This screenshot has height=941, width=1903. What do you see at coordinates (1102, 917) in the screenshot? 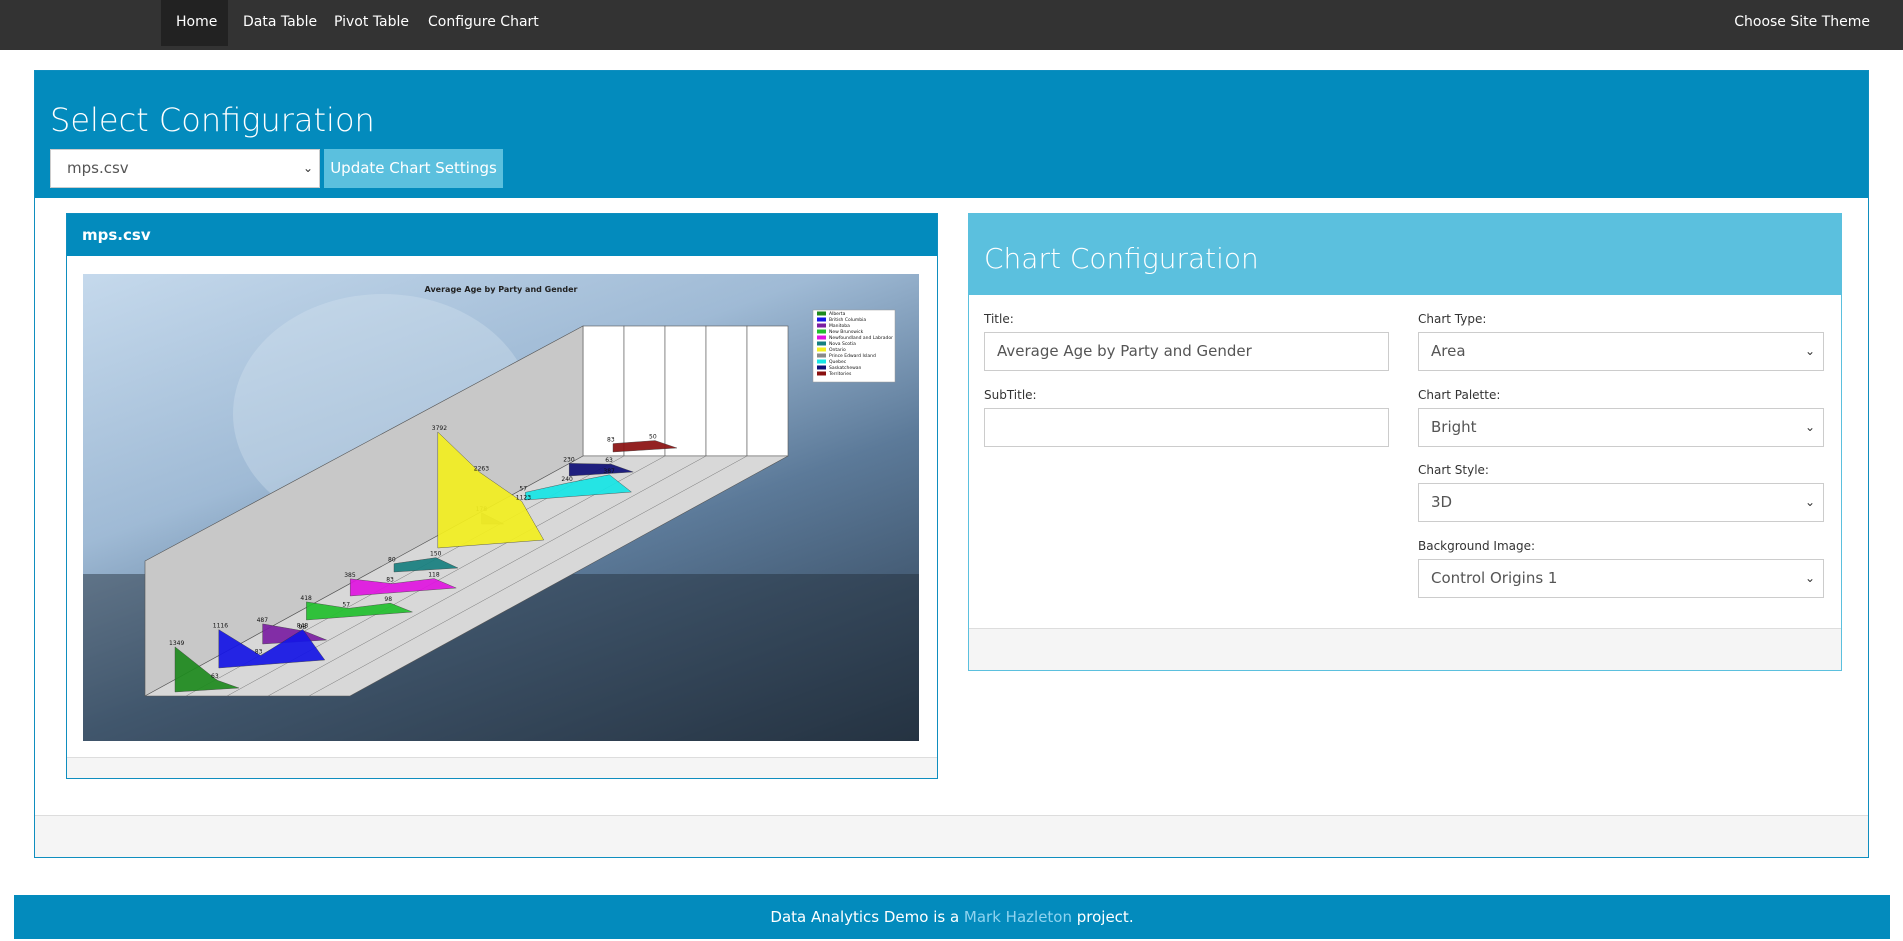
I see `footer-suffix: project.` at bounding box center [1102, 917].